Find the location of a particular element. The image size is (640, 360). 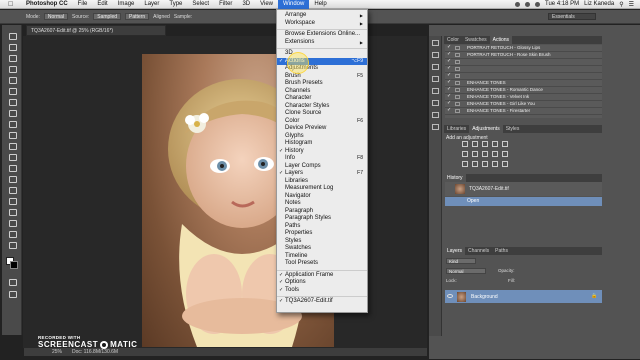

menu-help: Help is located at coordinates (320, 4).